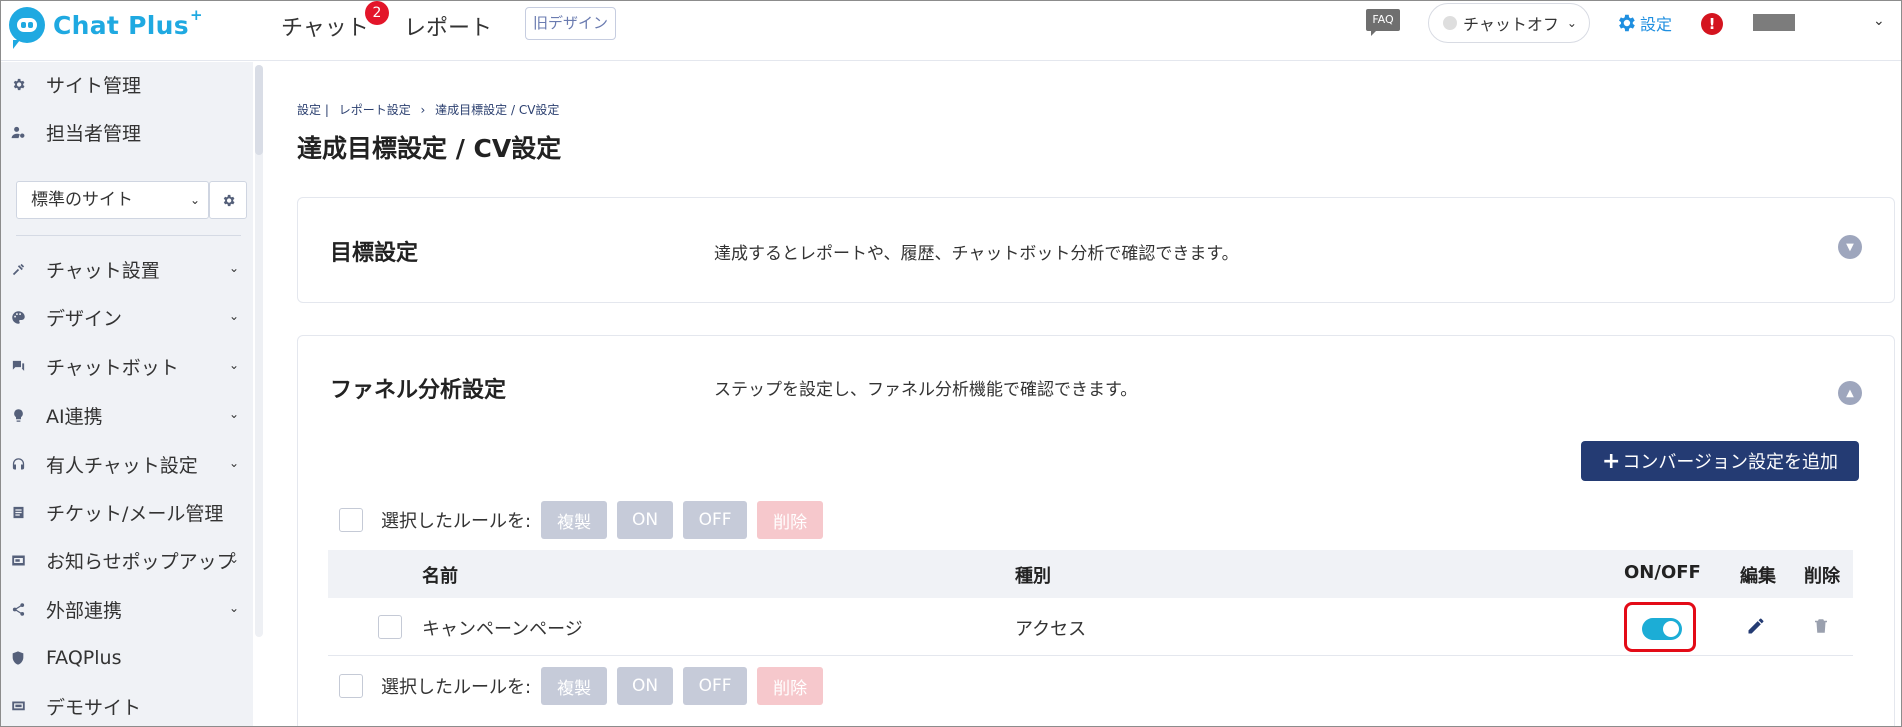 Image resolution: width=1902 pixels, height=727 pixels. I want to click on sidebar-item-label: FAQPlus, so click(84, 658).